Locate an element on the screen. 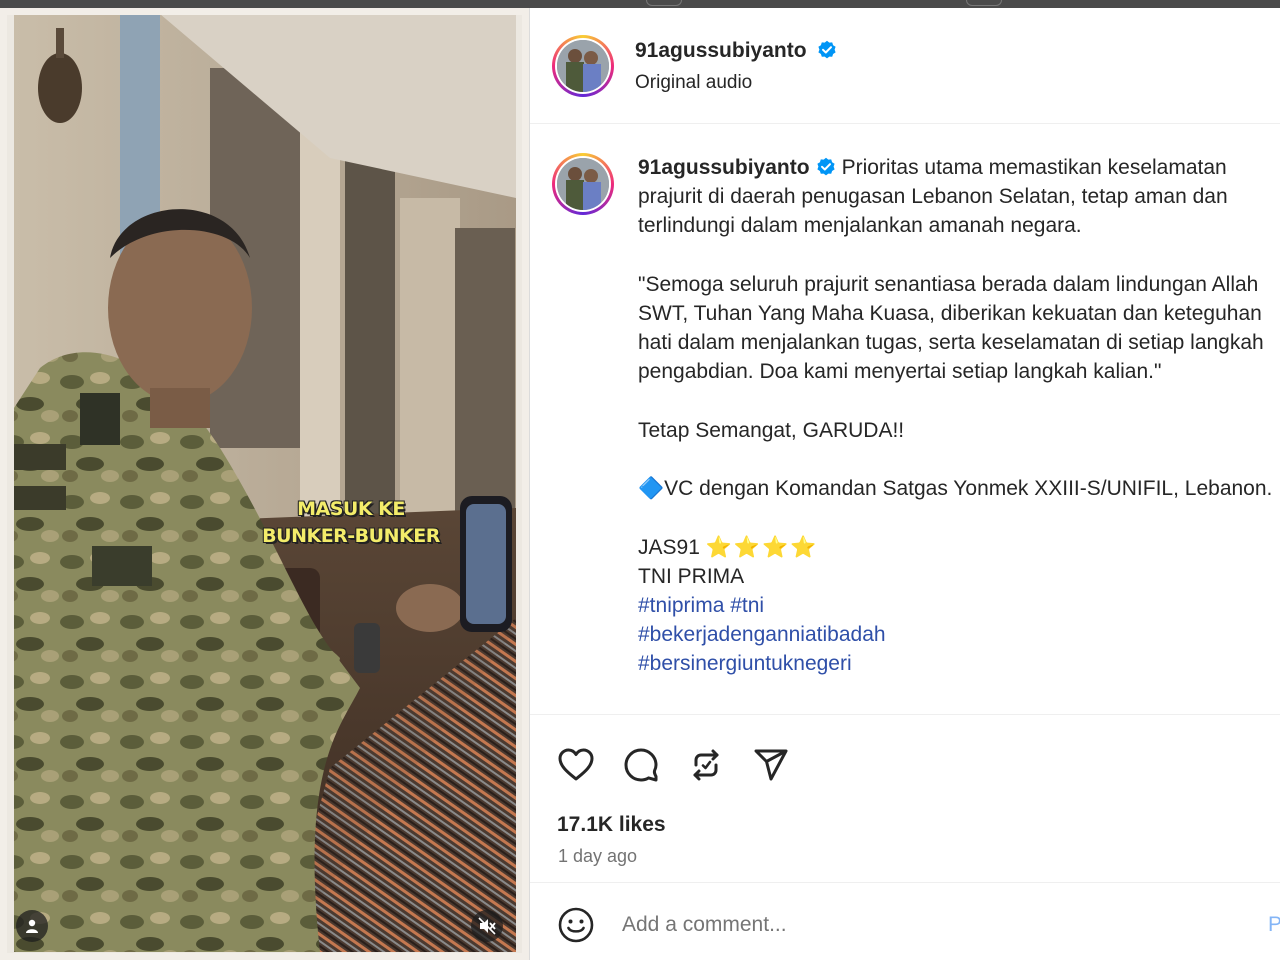  comment-bubble-icon is located at coordinates (641, 765).